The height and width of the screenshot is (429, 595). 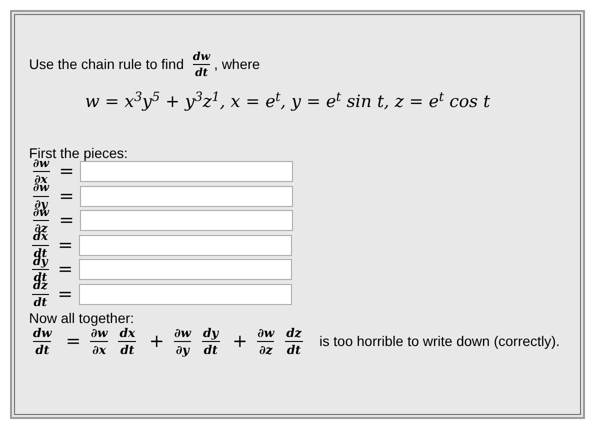 I want to click on equation: w = x$^{3}$y$^{5}$ + y$^{3}$z$^{1}$, x = e$^{t}$, y = e$^{t}$ sin t, z = e$^{t}$ cos t, so click(x=287, y=102).